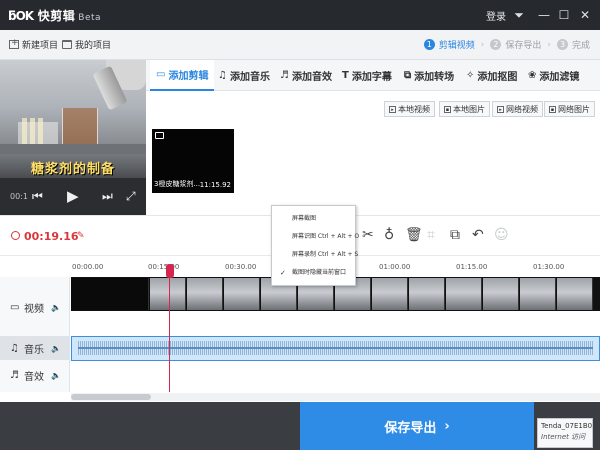  Describe the element at coordinates (455, 235) in the screenshot. I see `copy-icon: ⧉` at that location.